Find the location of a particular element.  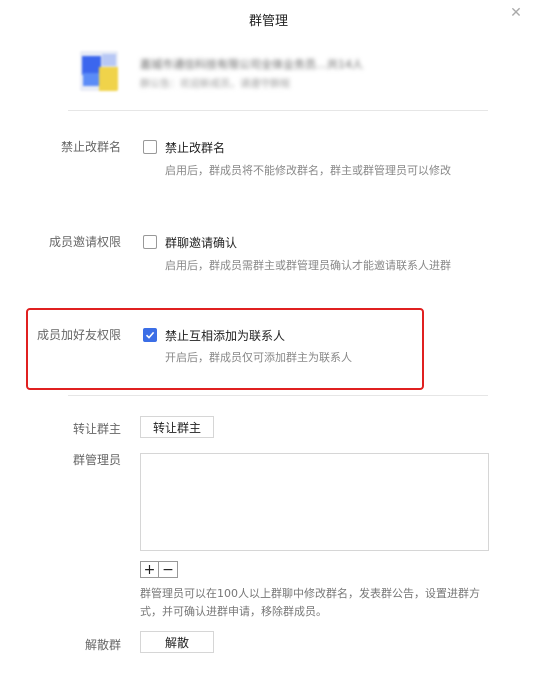

rename-option: 禁止改群名 is located at coordinates (195, 147).